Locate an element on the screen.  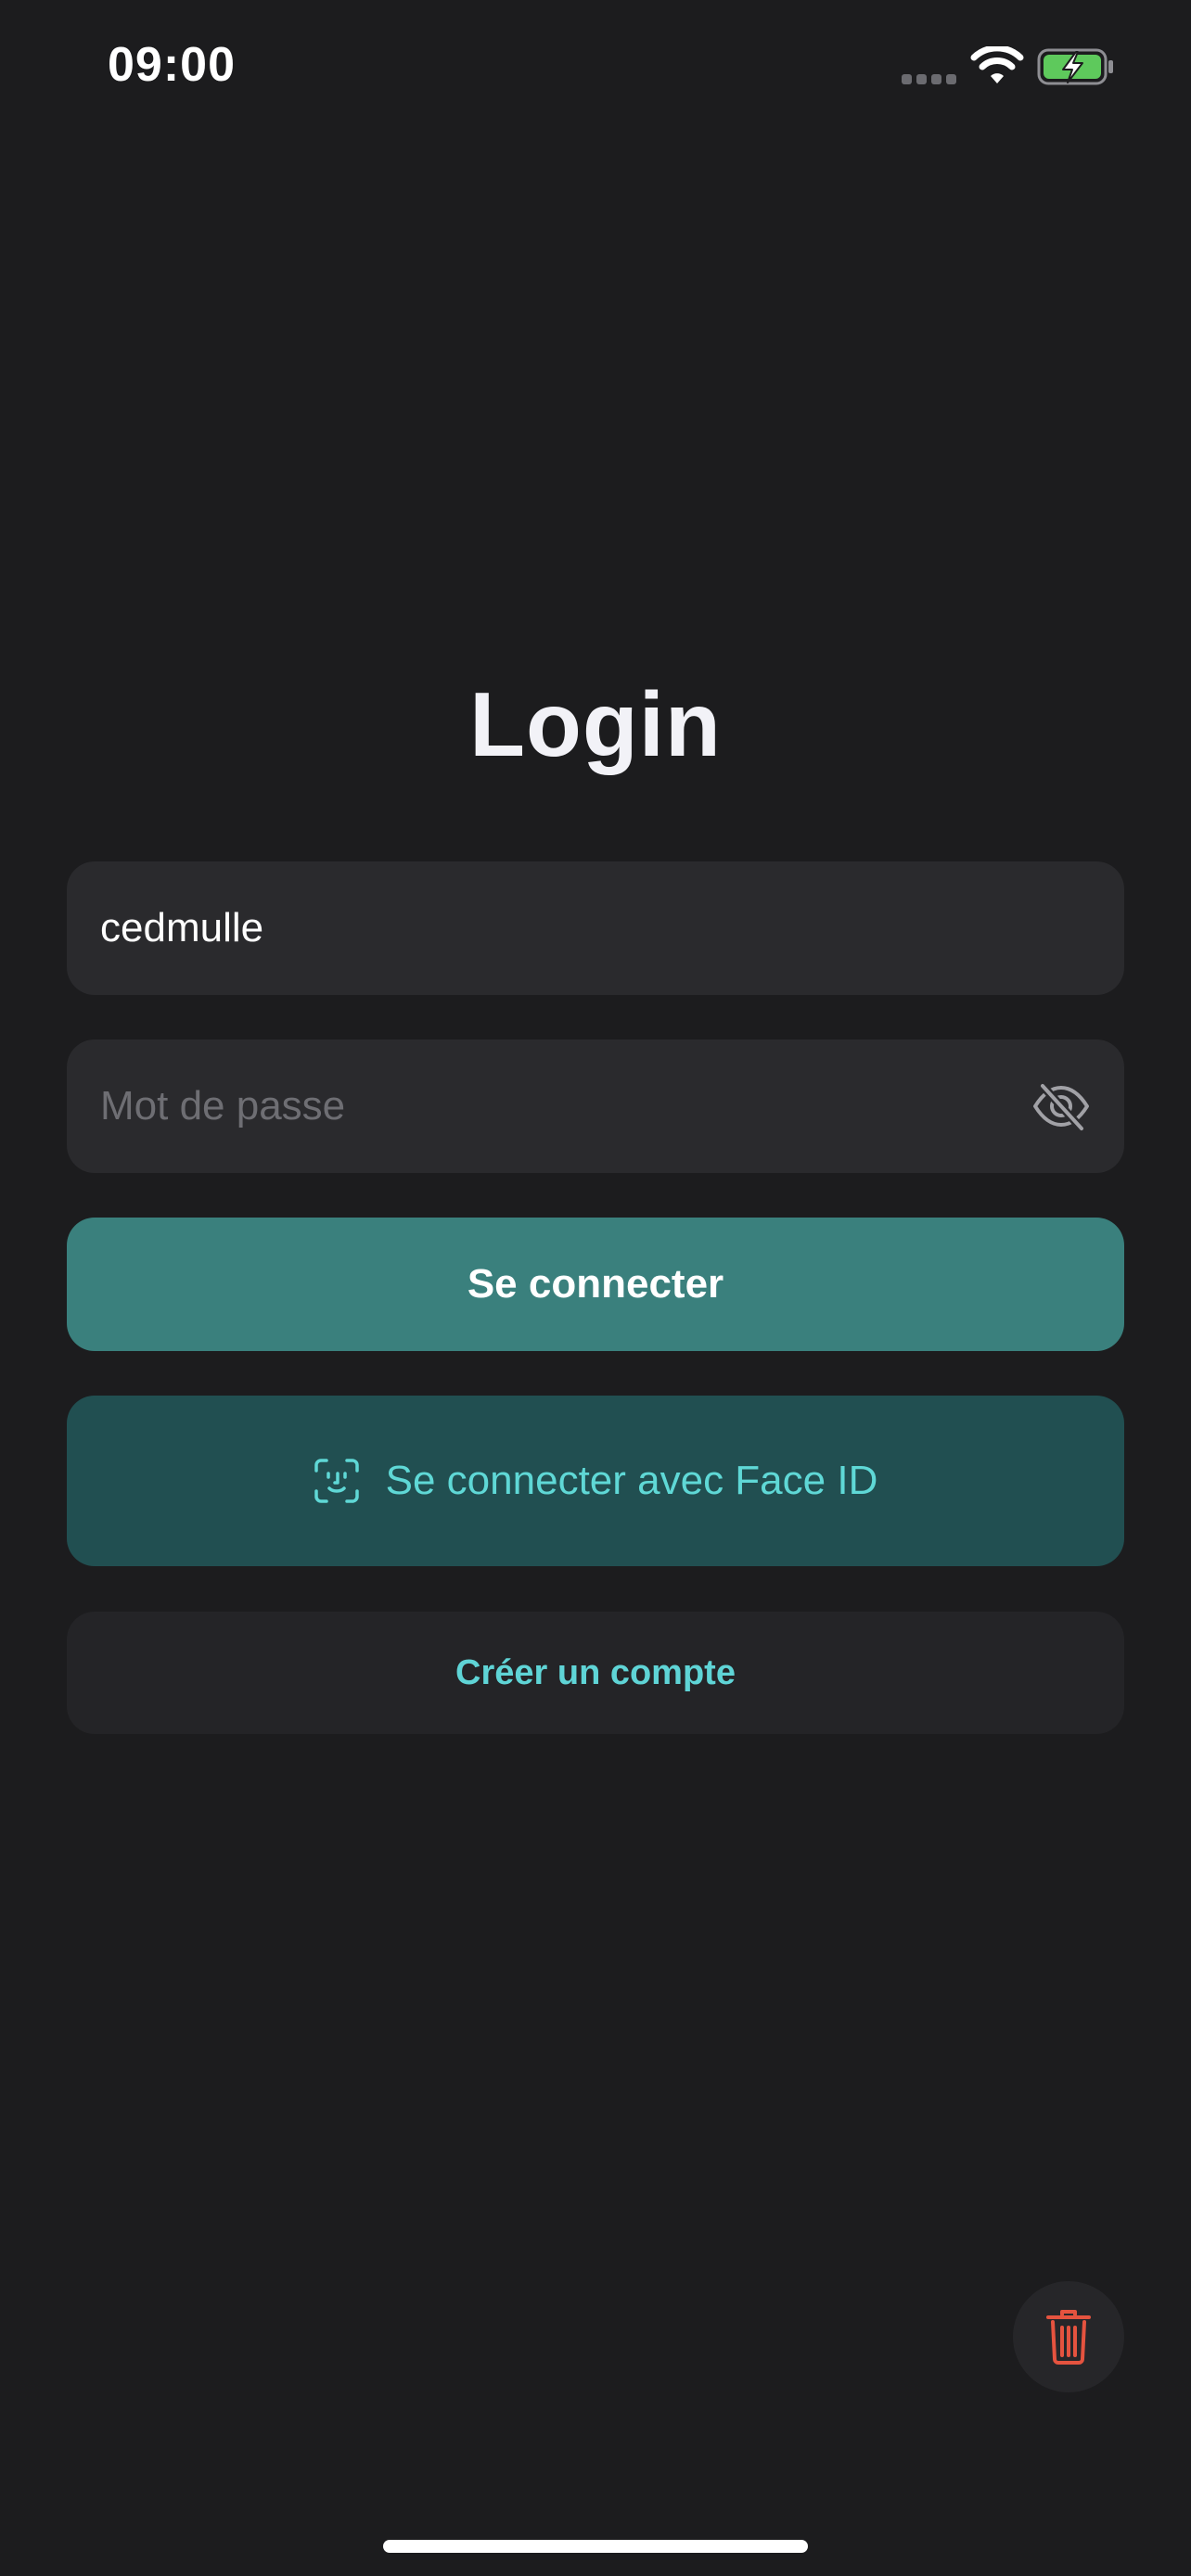
username-input is located at coordinates (545, 928).